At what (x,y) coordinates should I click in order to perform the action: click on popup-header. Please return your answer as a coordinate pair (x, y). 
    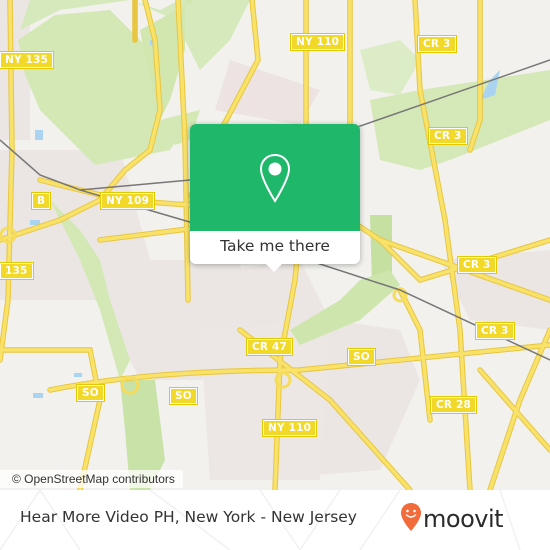
    Looking at the image, I should click on (275, 177).